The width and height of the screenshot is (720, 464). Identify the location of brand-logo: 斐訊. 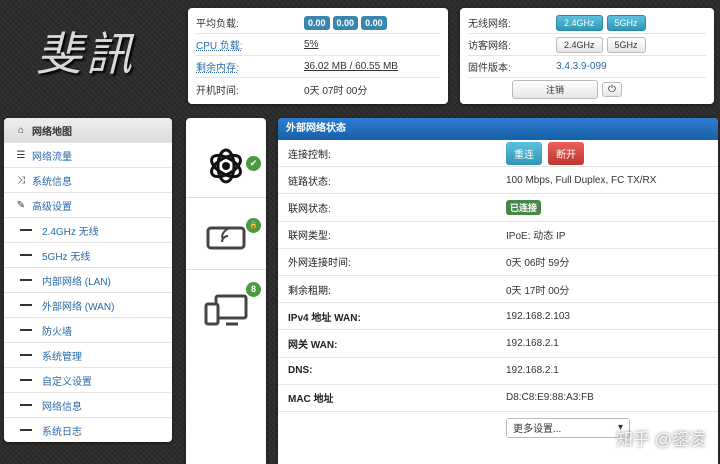
(86, 54).